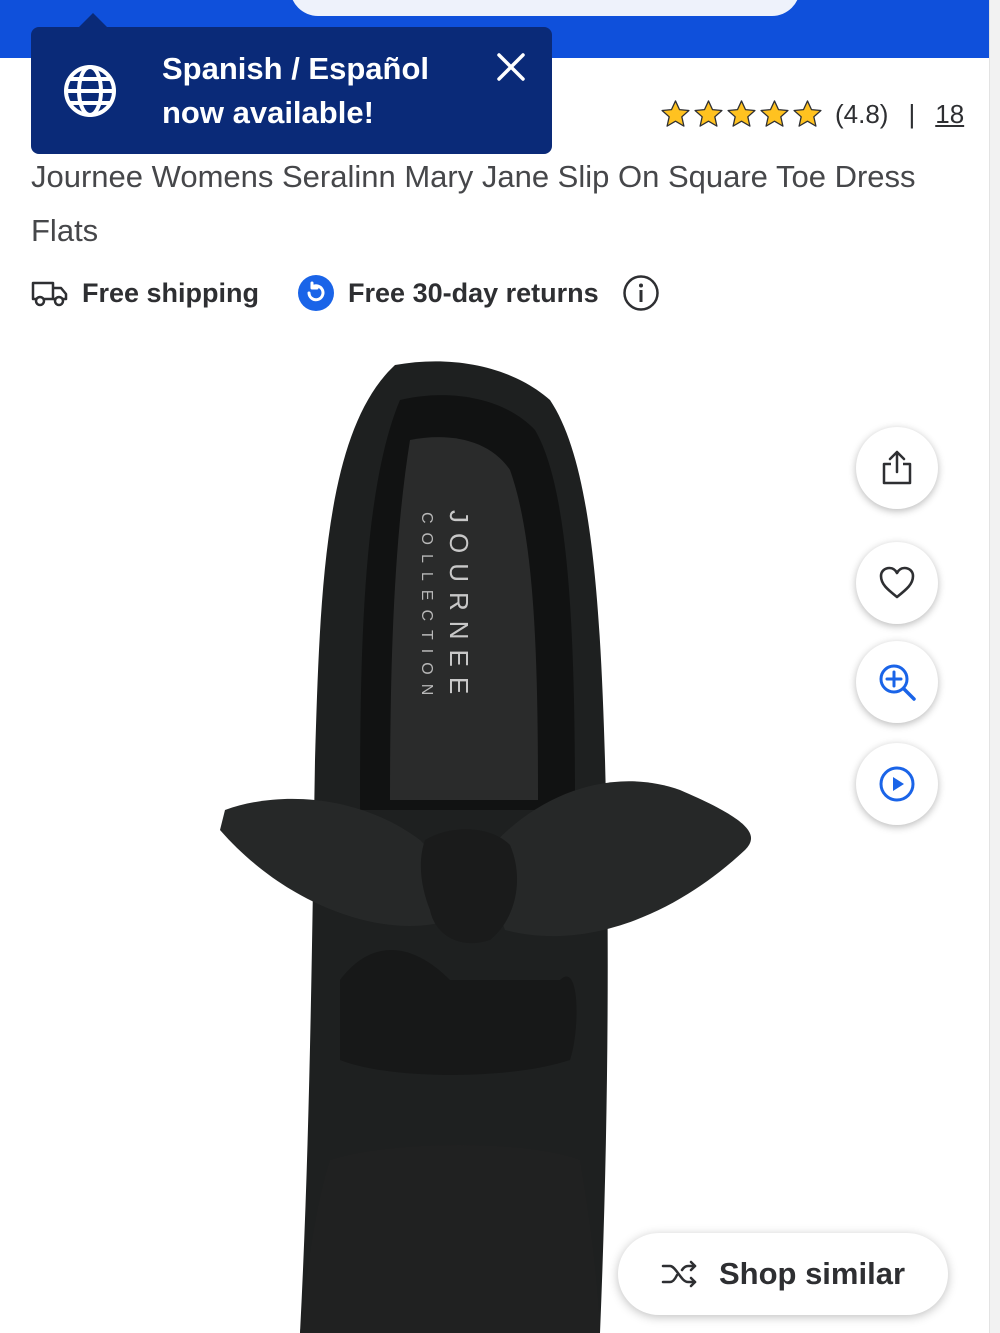 The width and height of the screenshot is (1000, 1333). Describe the element at coordinates (90, 91) in the screenshot. I see `globe-icon` at that location.